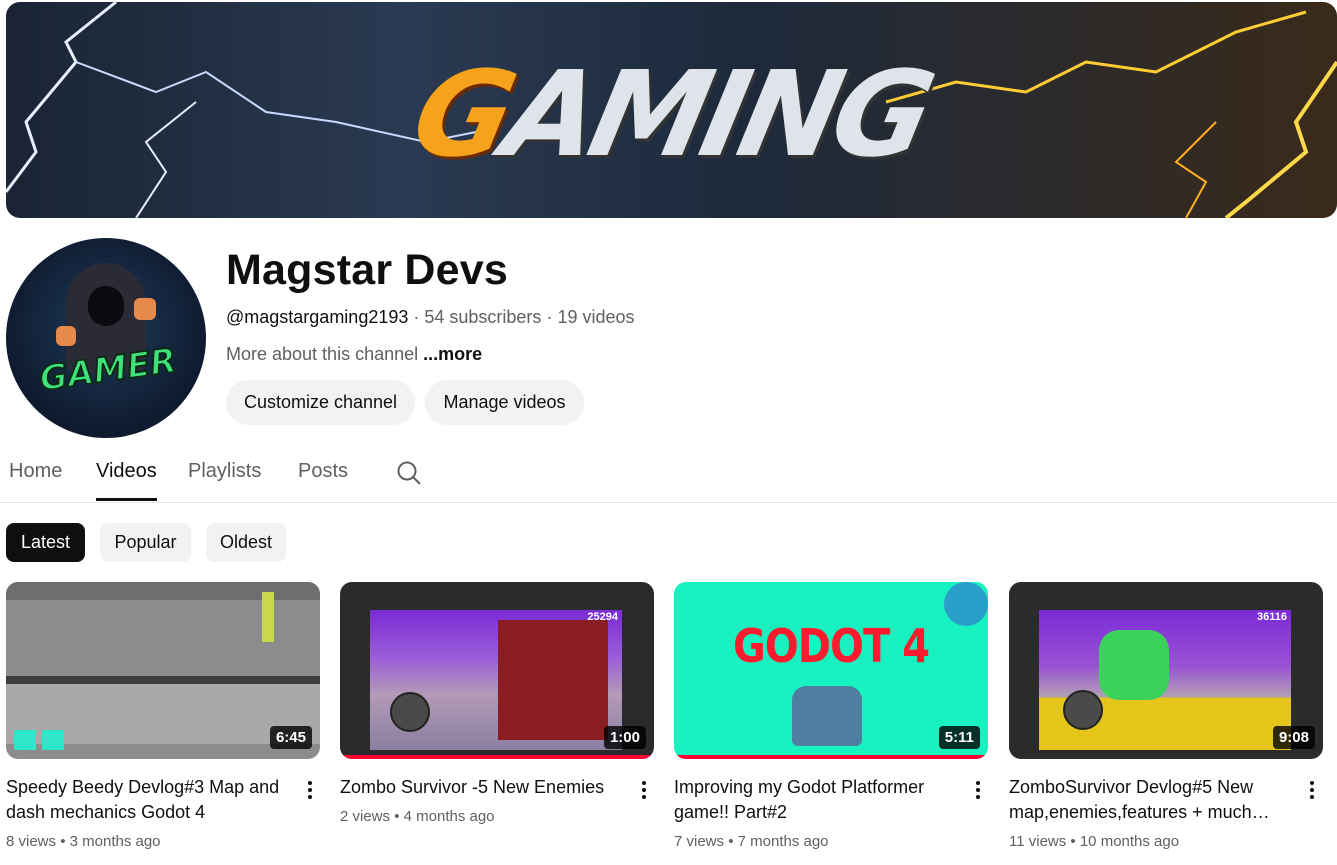 The width and height of the screenshot is (1337, 865). I want to click on customize-channel-button: Customize channel, so click(320, 402).